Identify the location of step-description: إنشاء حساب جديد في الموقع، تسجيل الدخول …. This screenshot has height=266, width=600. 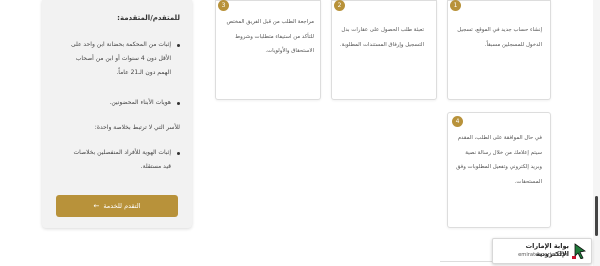
(499, 37).